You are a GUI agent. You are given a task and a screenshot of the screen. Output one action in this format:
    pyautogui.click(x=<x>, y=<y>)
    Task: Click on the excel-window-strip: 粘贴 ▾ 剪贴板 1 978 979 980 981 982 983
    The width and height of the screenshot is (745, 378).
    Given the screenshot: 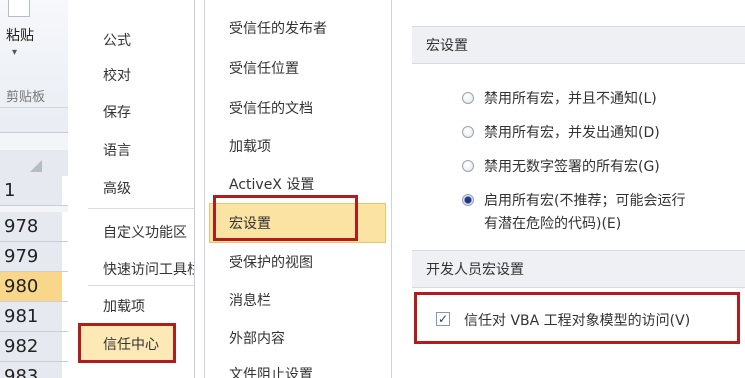 What is the action you would take?
    pyautogui.click(x=34, y=189)
    